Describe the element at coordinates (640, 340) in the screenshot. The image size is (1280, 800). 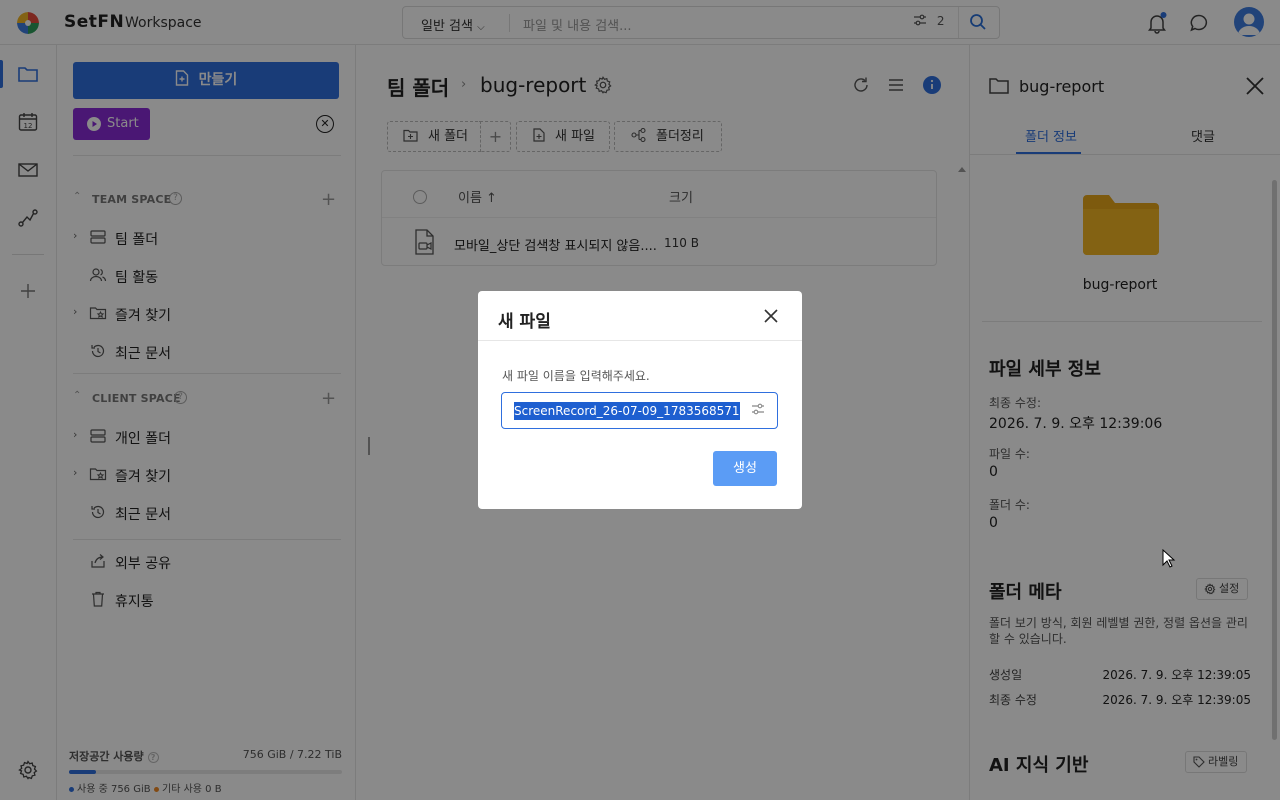
I see `divider` at that location.